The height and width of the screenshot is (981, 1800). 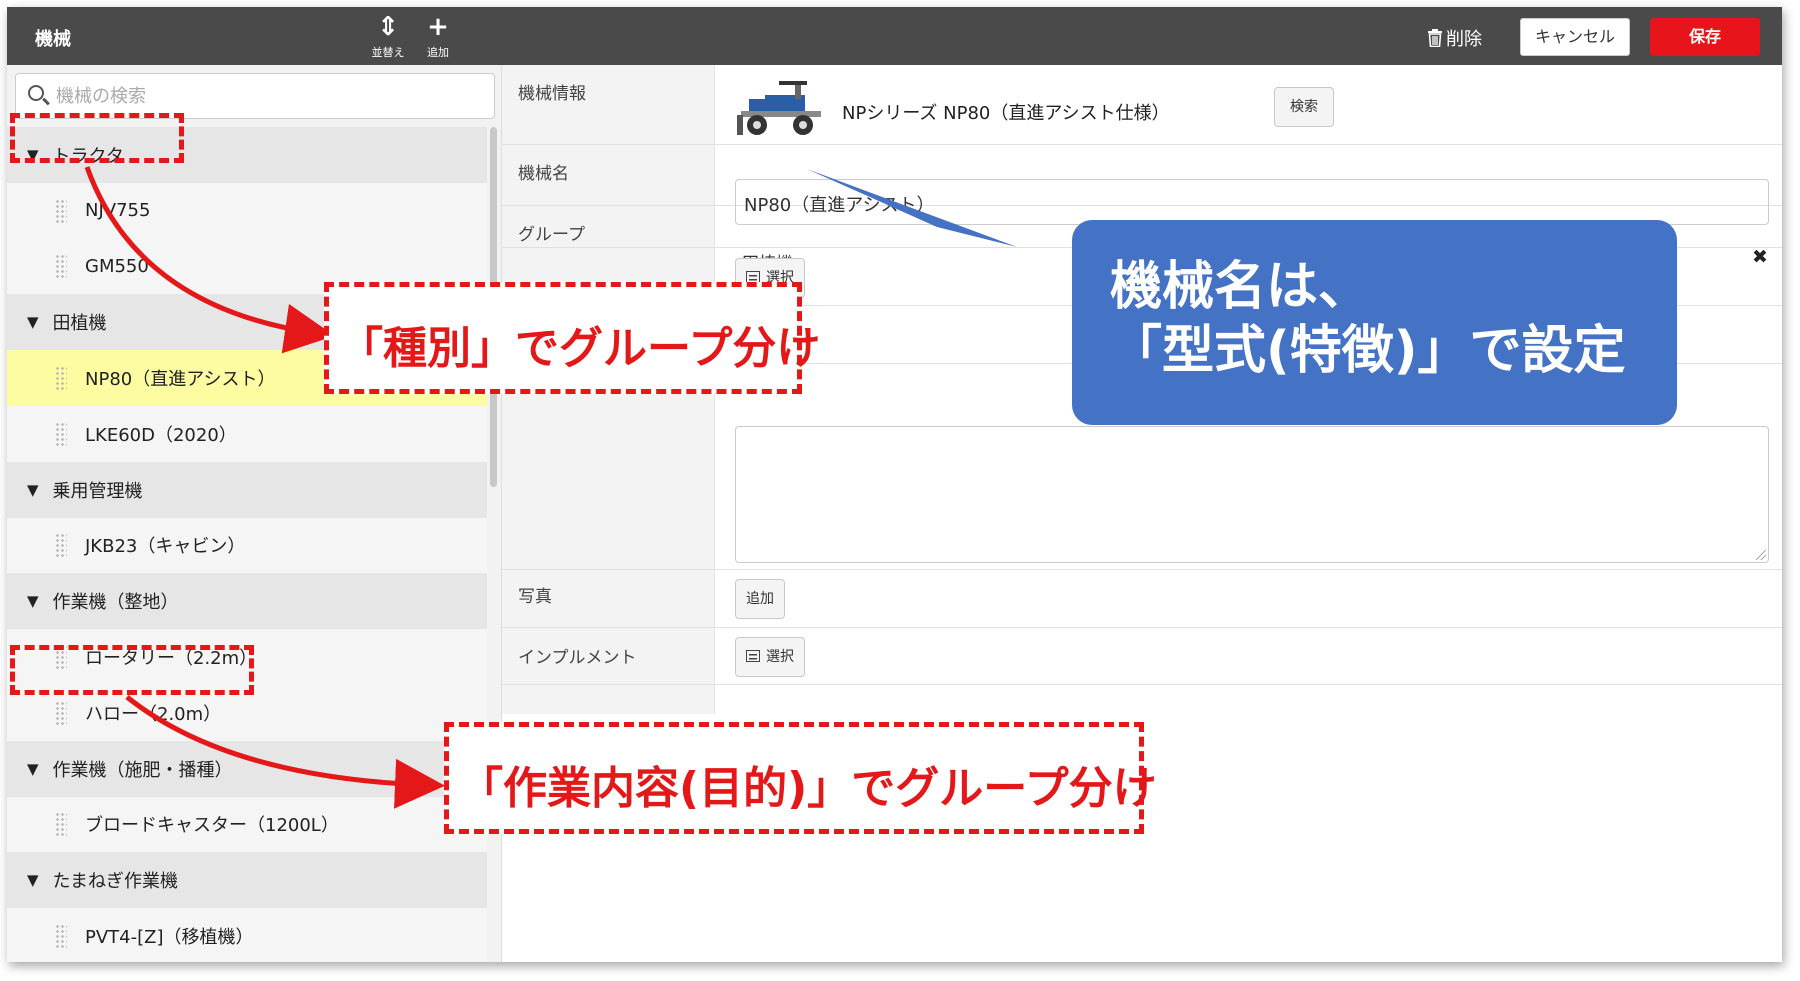 I want to click on note-bubble-text: 機械名は、 「型式(特徴)」で設定, so click(x=1368, y=319).